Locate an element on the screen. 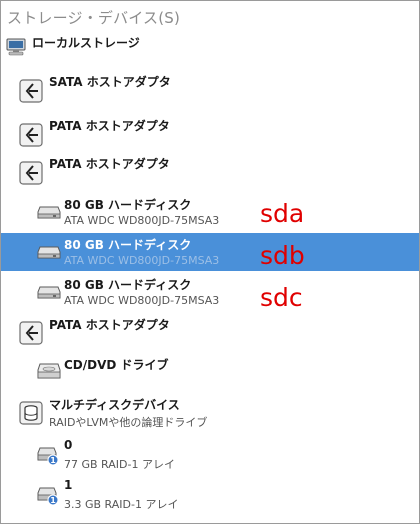 This screenshot has height=524, width=420. tree-item-pata-adapter-3: PATA ホストアダプタ is located at coordinates (210, 330).